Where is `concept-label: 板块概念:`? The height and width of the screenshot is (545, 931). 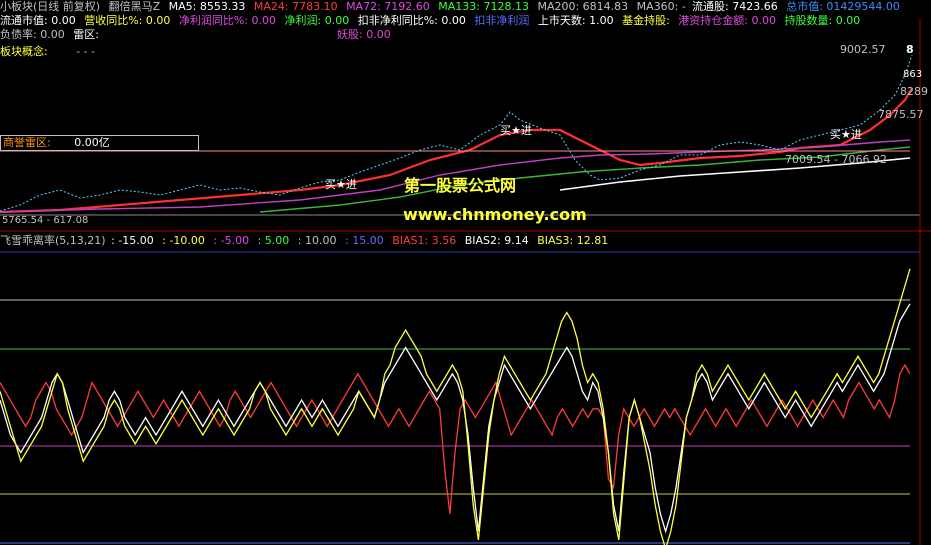 concept-label: 板块概念: is located at coordinates (24, 51).